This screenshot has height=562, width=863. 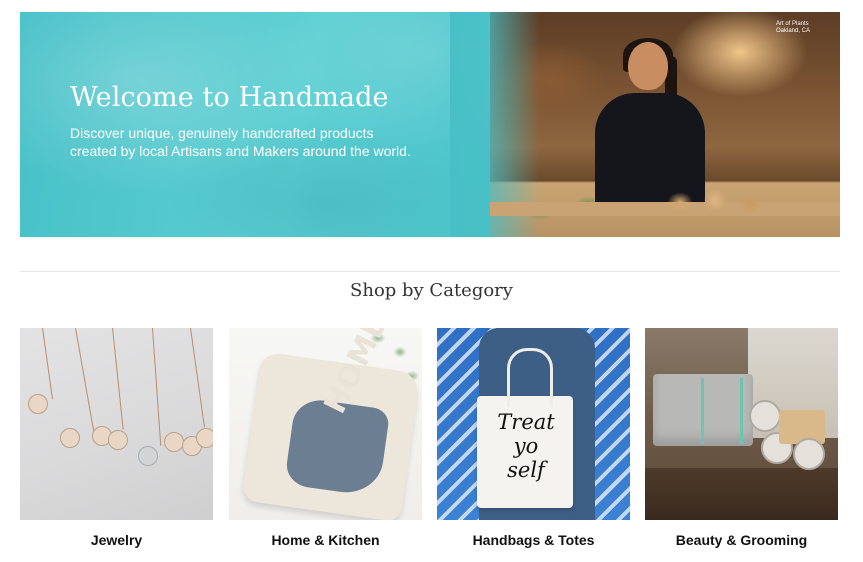 I want to click on category-link-beauty-grooming: Beauty & Grooming, so click(x=741, y=540).